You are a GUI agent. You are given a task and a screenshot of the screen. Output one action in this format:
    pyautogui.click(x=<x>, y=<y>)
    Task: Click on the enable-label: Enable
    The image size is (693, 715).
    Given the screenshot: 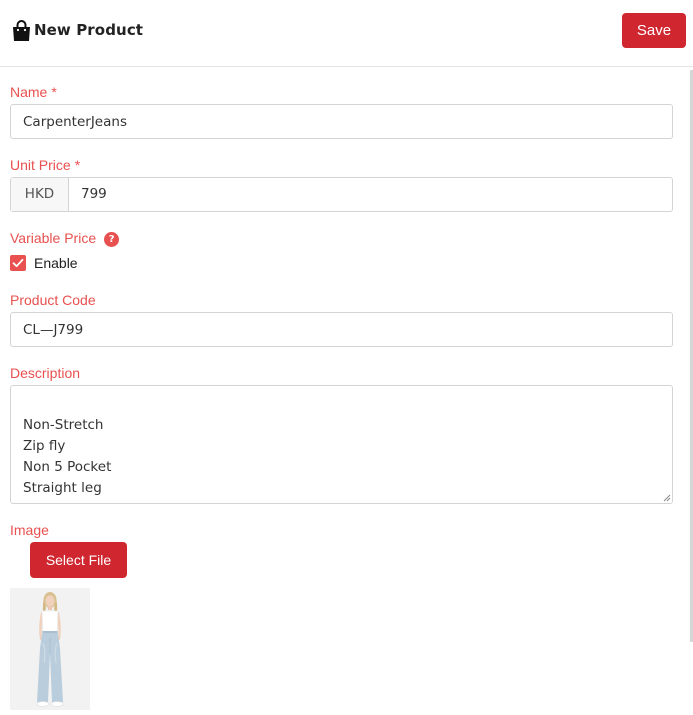 What is the action you would take?
    pyautogui.click(x=56, y=263)
    